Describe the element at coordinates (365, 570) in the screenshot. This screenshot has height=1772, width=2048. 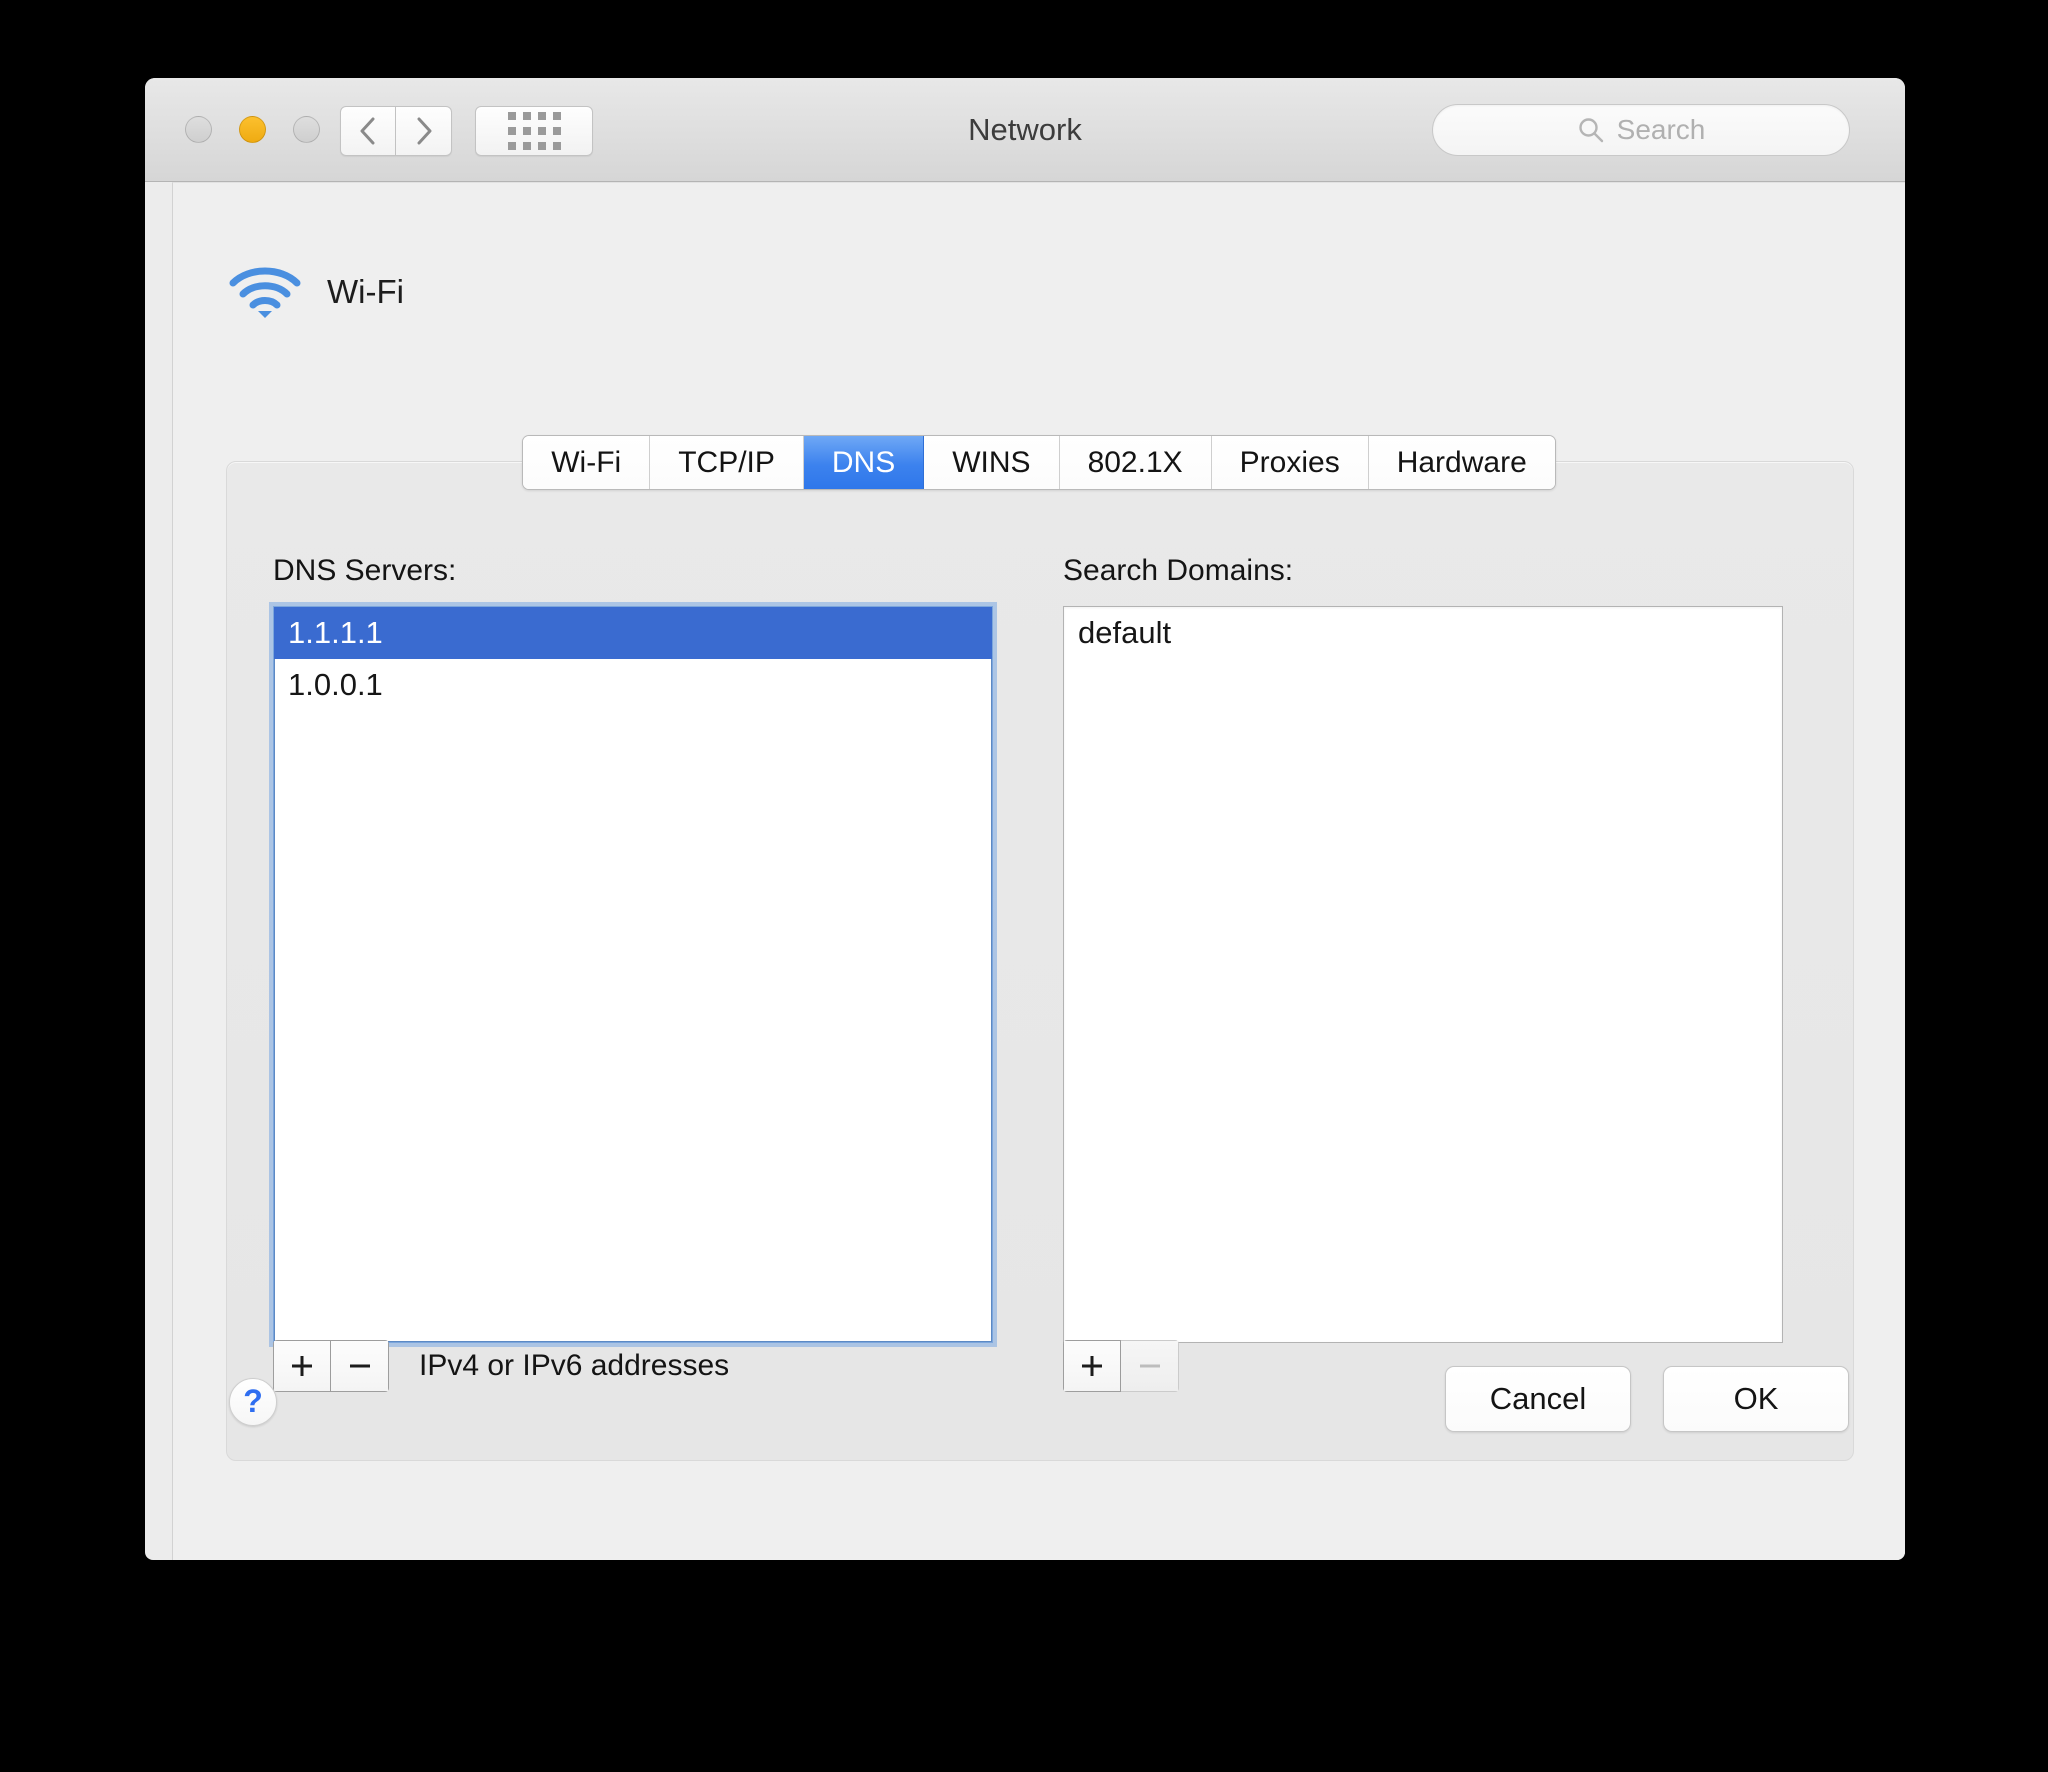
I see `dns-servers-label: DNS Servers:` at that location.